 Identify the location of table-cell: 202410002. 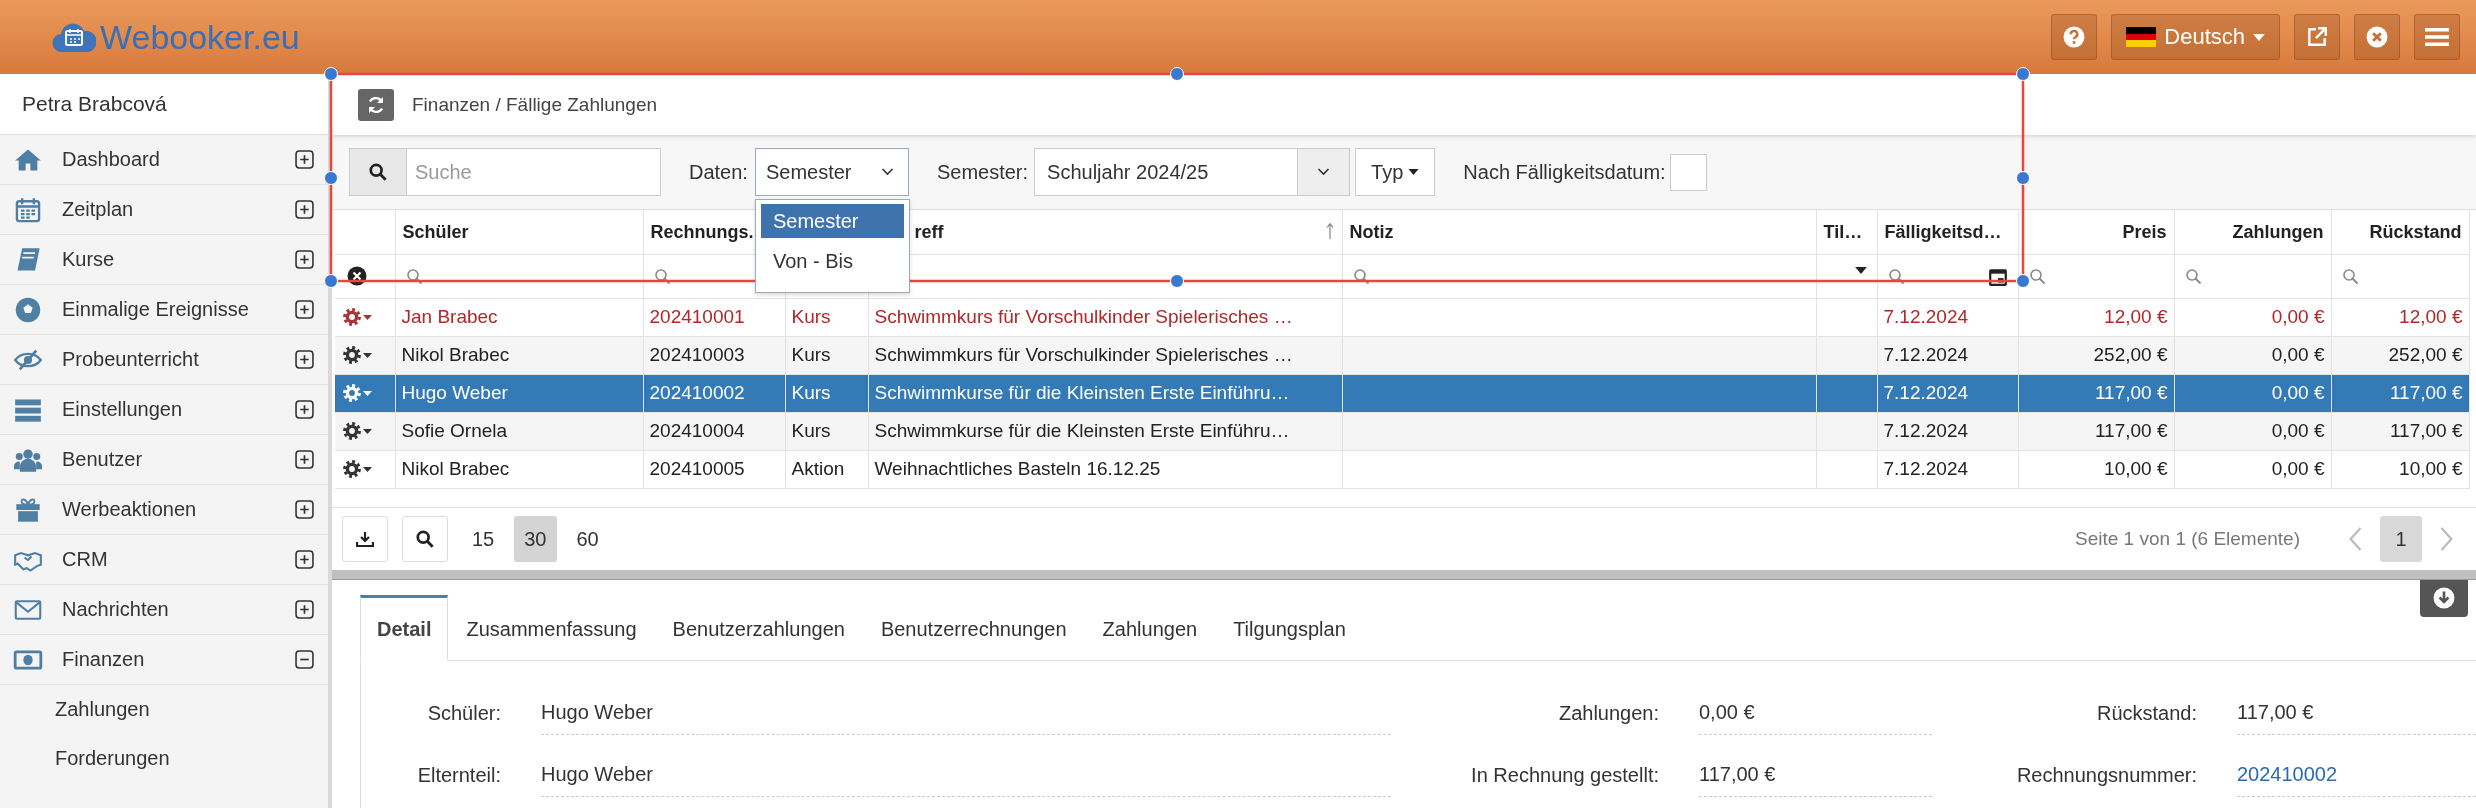
(714, 393).